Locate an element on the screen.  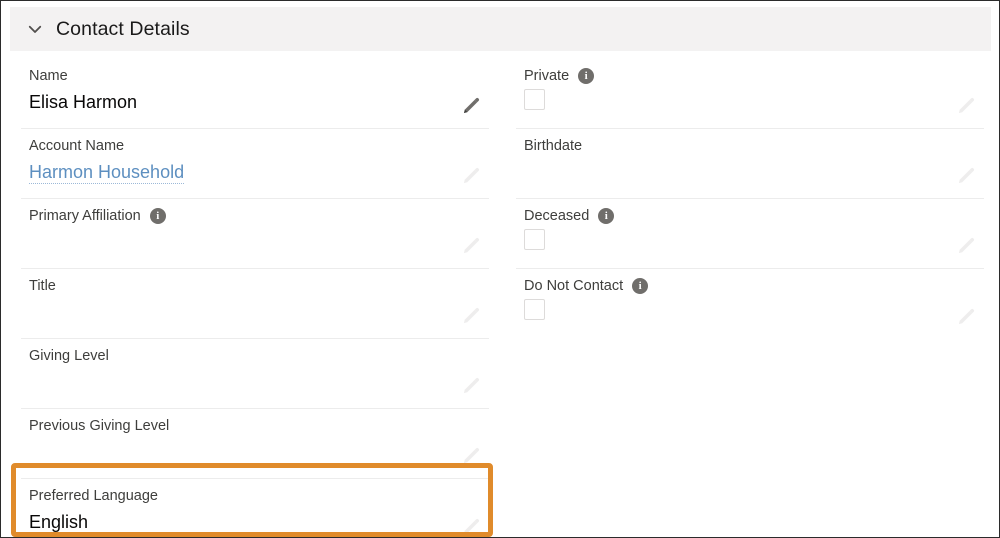
field-row-account-name: Account Name Harmon Household is located at coordinates (255, 164).